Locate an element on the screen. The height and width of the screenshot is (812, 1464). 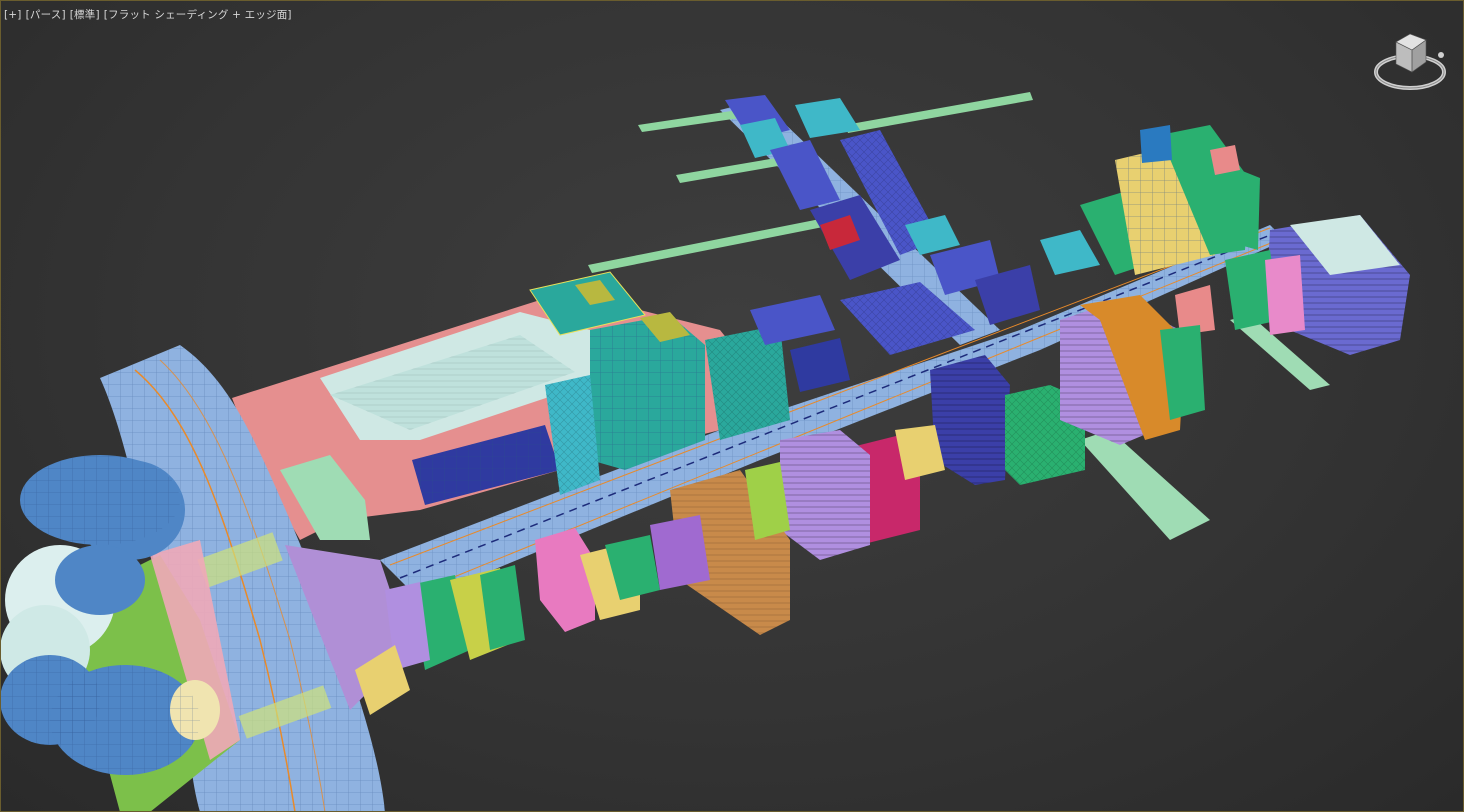
viewcube-icon is located at coordinates (1410, 63).